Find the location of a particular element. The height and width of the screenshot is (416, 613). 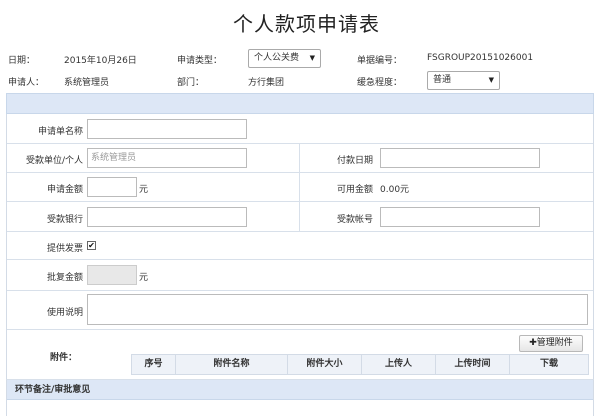

type-select-value: 个人公关费 is located at coordinates (277, 58).